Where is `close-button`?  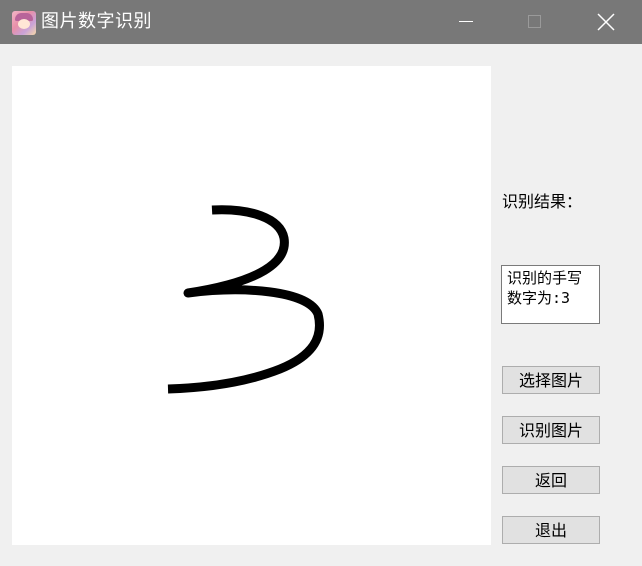 close-button is located at coordinates (606, 22).